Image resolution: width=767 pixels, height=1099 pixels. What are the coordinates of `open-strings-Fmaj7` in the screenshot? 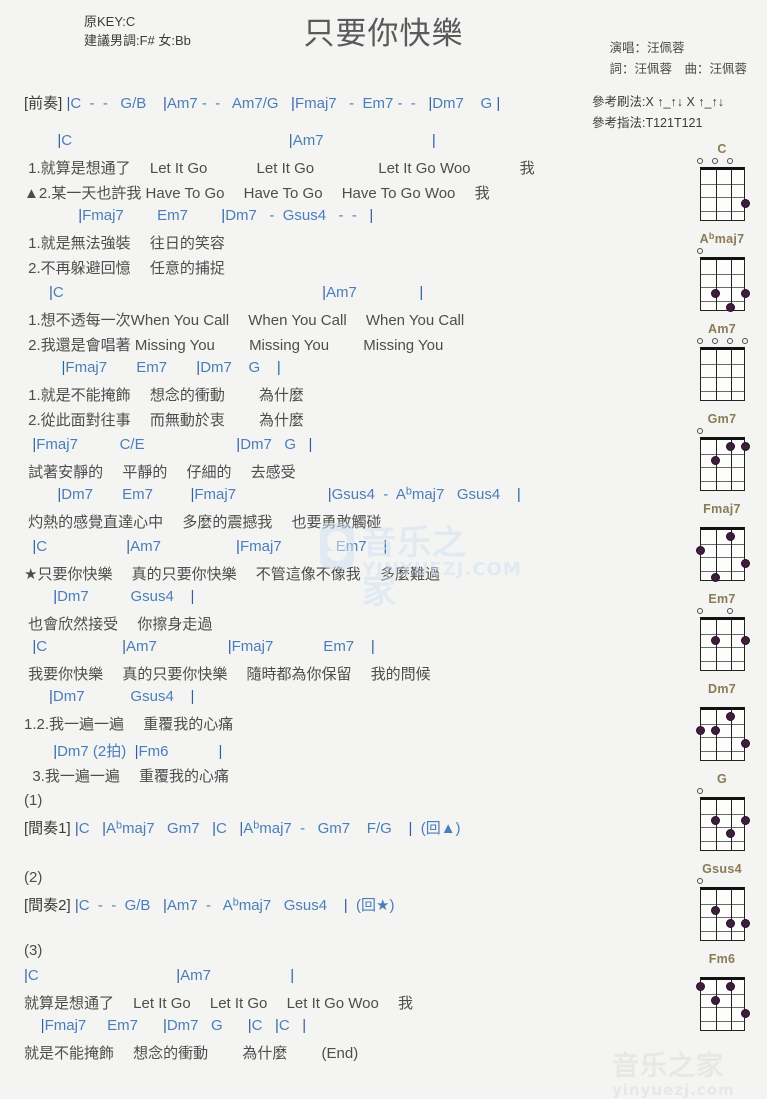 It's located at (722, 521).